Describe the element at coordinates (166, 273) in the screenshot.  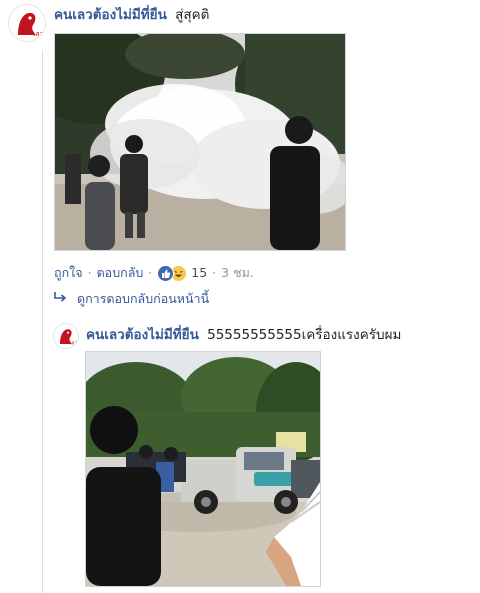
I see `like-reaction-icon` at that location.